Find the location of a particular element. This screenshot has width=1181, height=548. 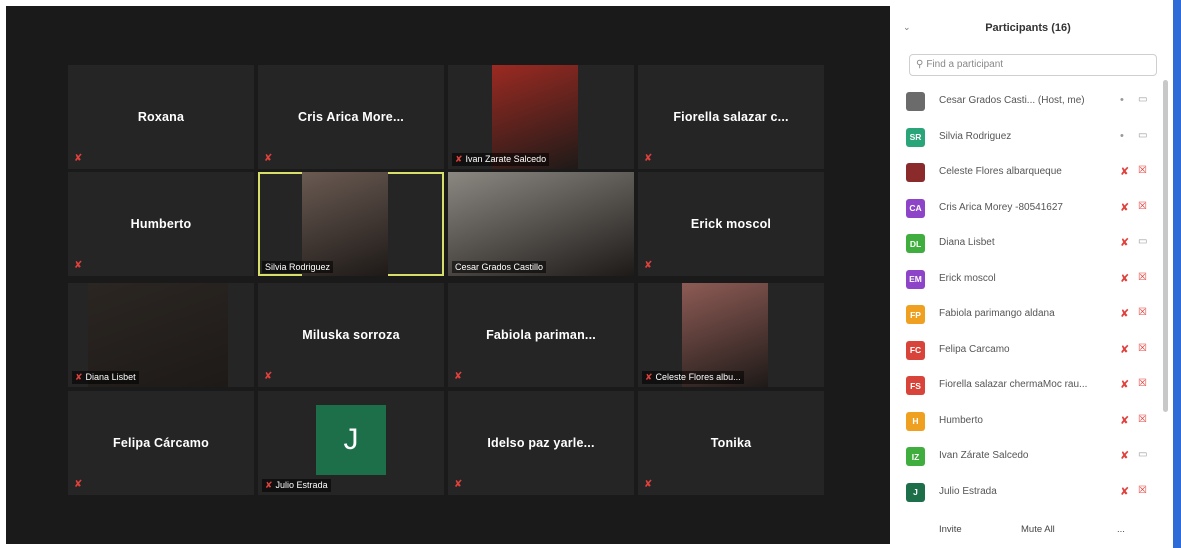

participant-name: Tonika is located at coordinates (731, 443).